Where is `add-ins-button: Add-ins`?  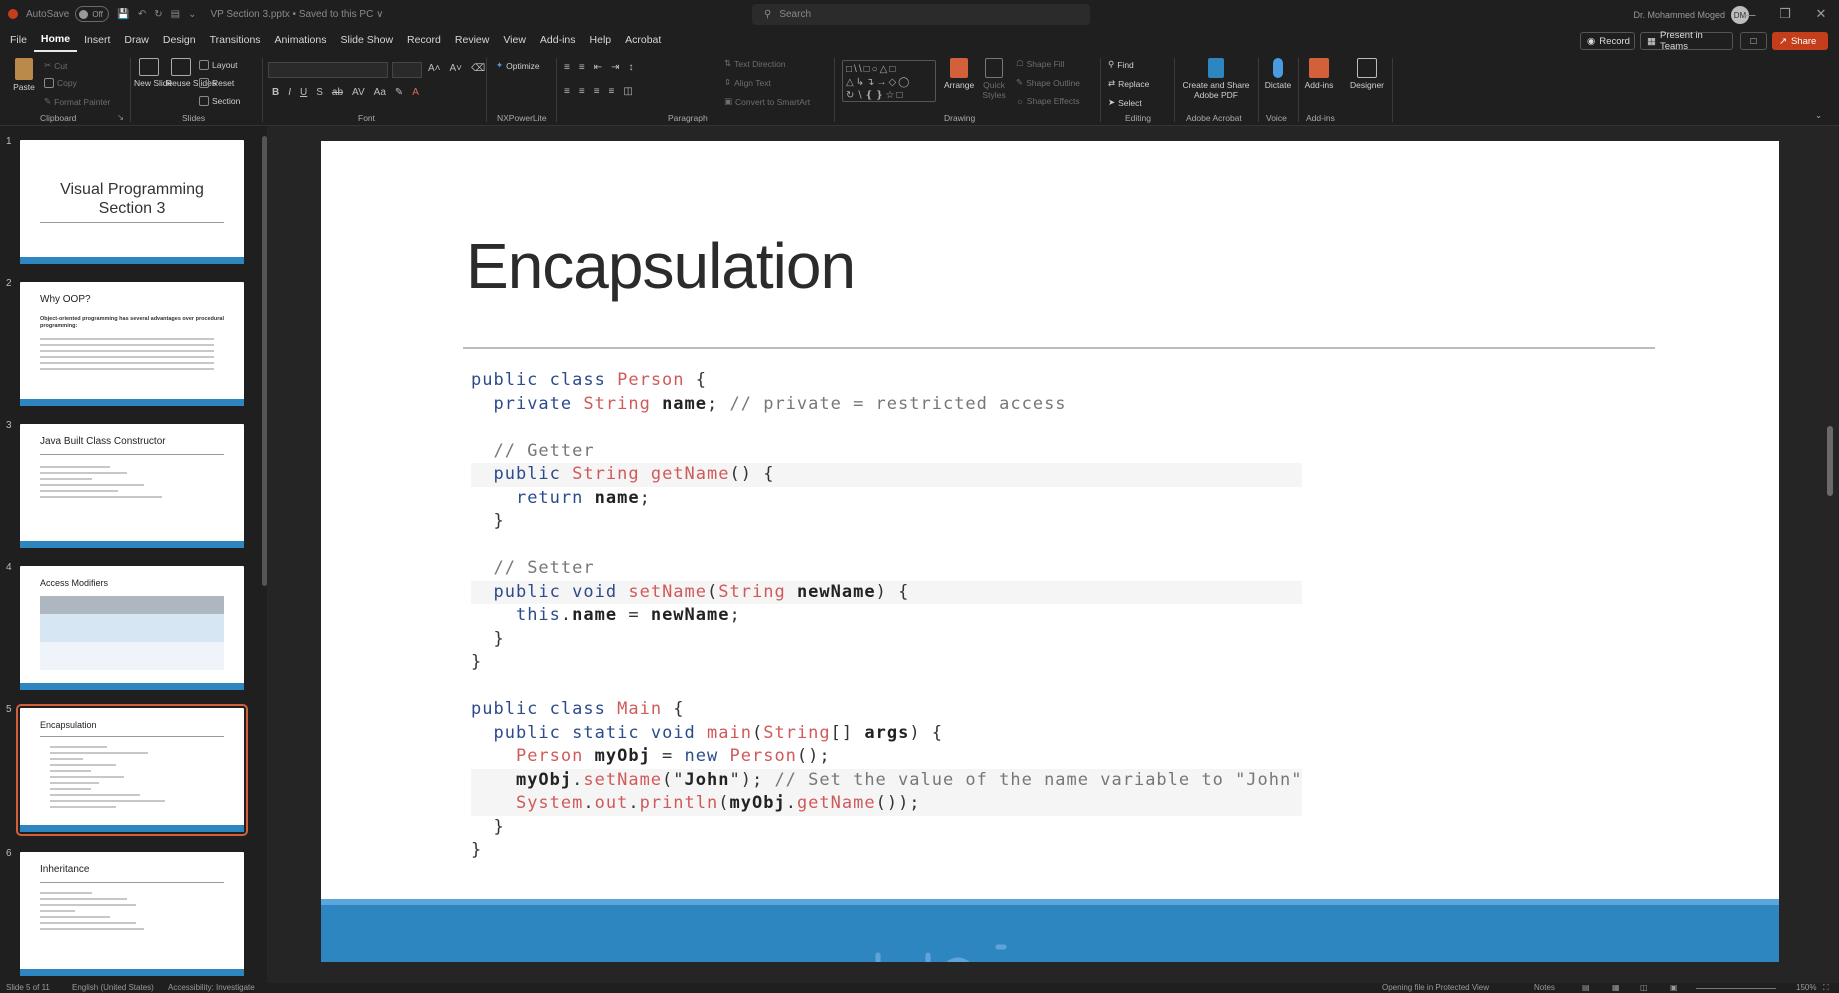 add-ins-button: Add-ins is located at coordinates (1319, 74).